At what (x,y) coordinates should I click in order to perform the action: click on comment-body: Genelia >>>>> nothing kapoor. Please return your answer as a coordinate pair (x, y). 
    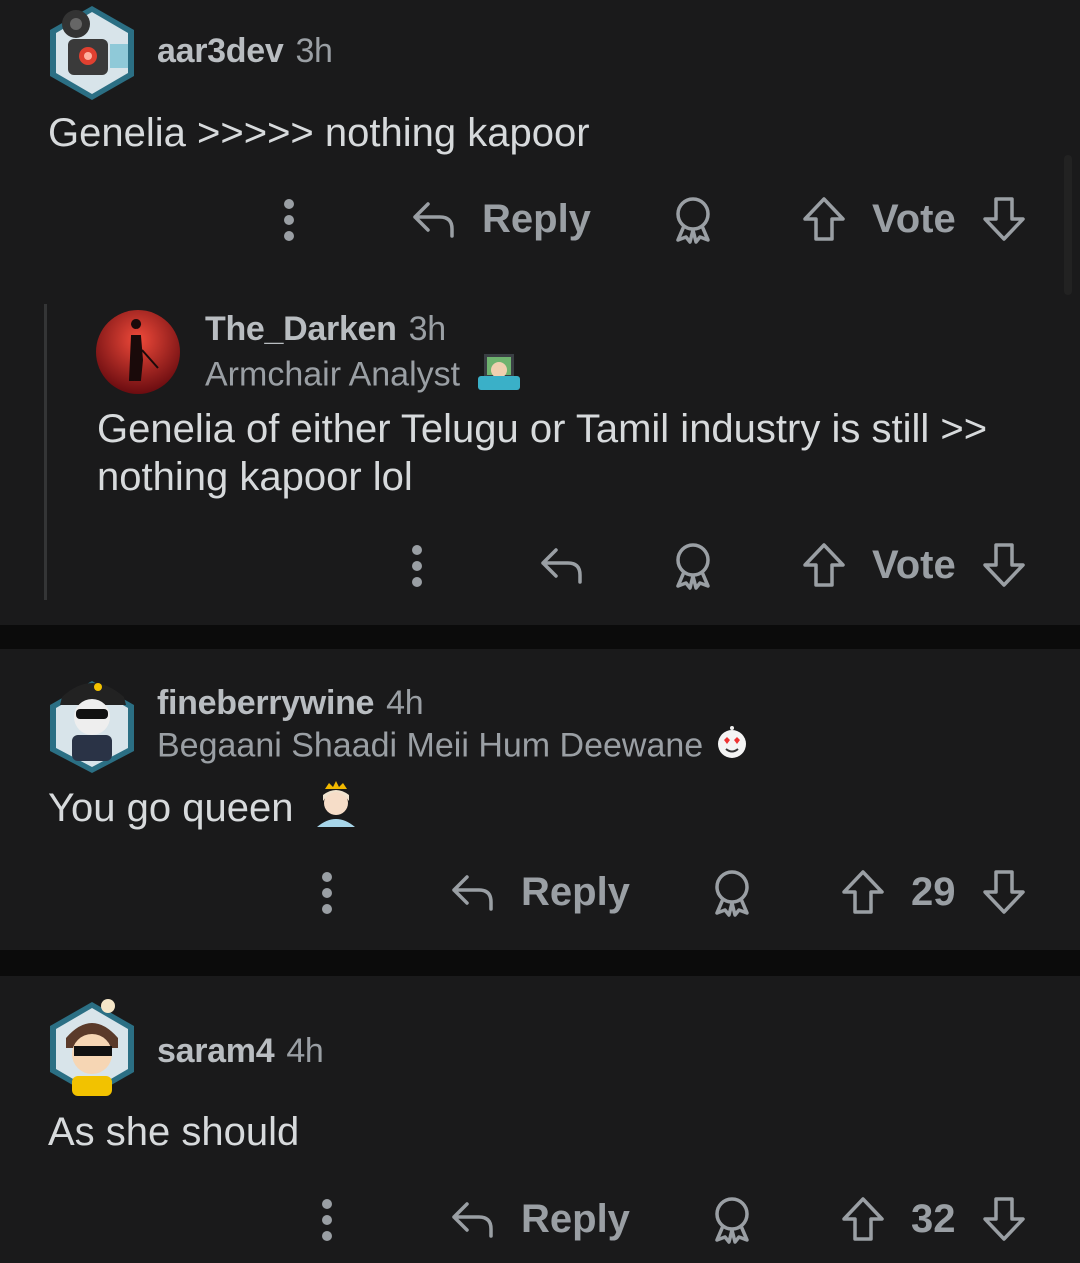
    Looking at the image, I should click on (319, 133).